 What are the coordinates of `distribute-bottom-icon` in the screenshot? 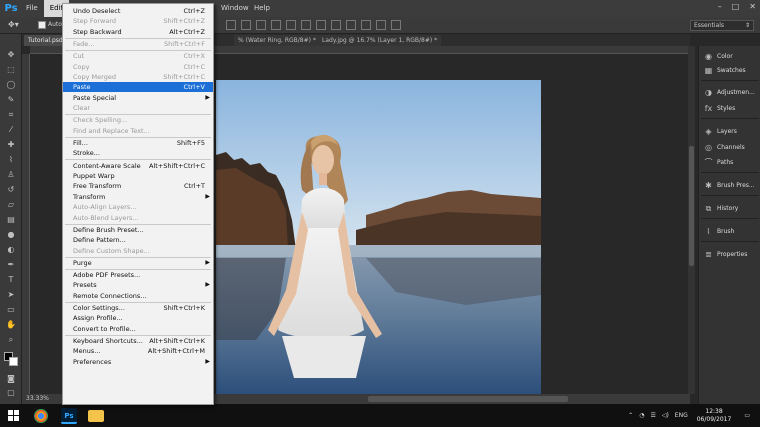 It's located at (351, 25).